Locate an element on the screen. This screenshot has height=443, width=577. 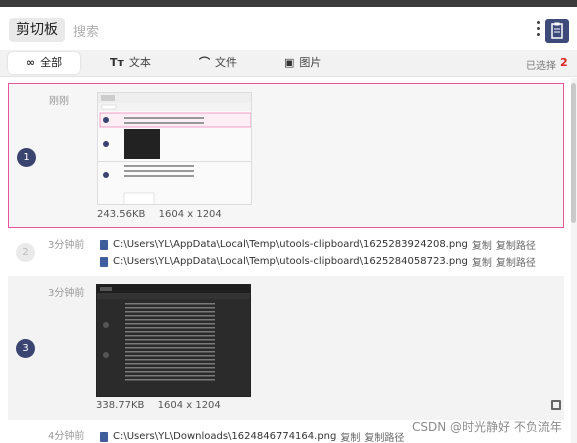
selected-label: 已选择 is located at coordinates (541, 66).